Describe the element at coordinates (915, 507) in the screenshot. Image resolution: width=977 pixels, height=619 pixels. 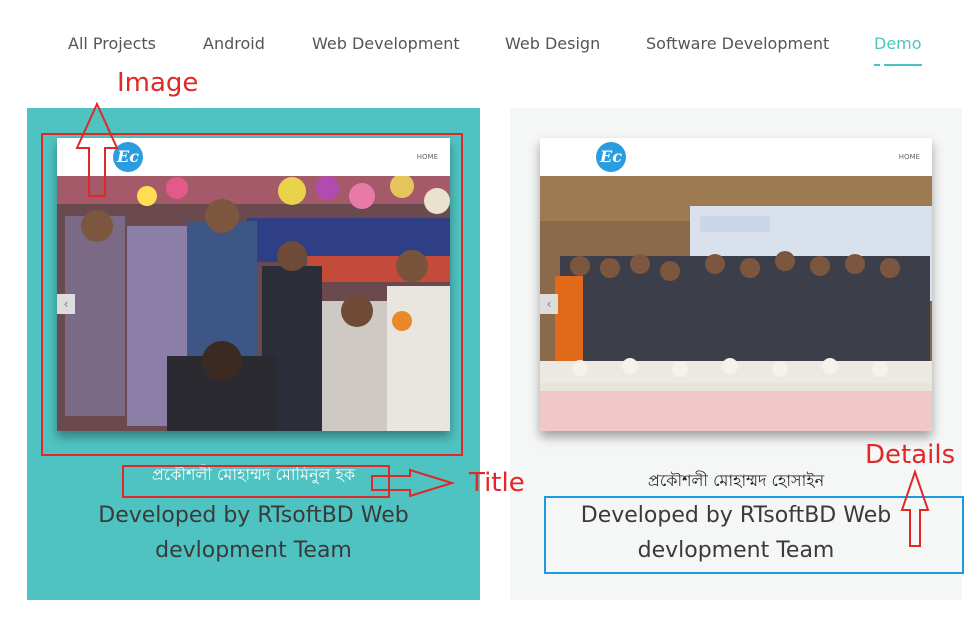
I see `details-arrow-icon` at that location.